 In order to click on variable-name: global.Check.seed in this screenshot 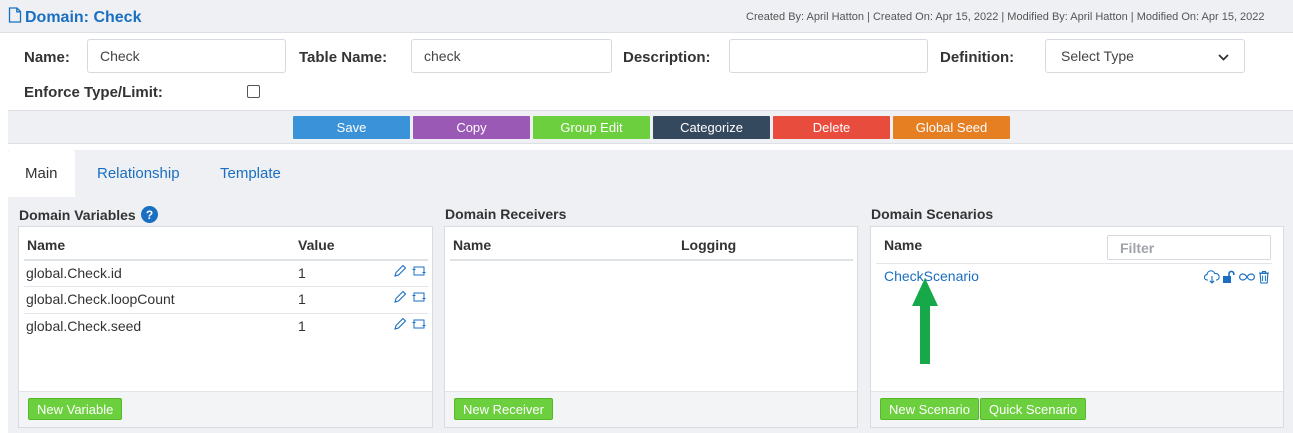, I will do `click(84, 326)`.